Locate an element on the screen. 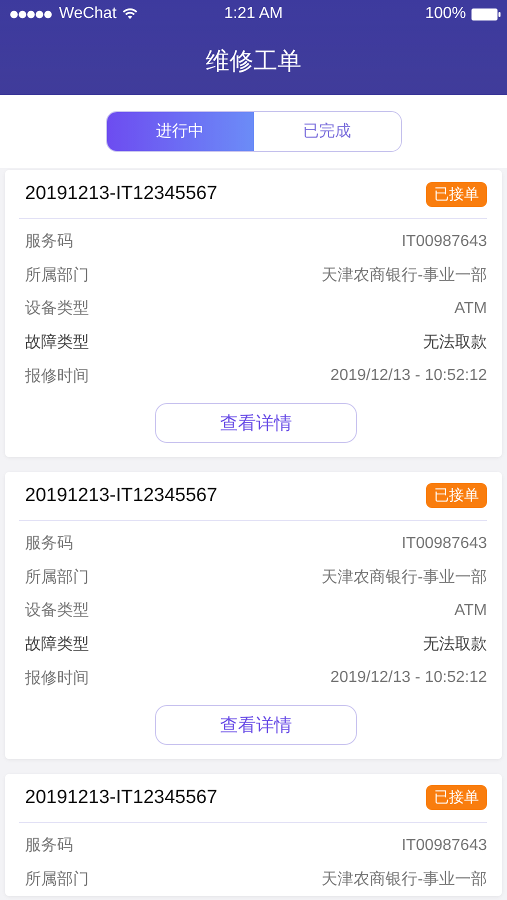 This screenshot has width=507, height=900. signal-icon is located at coordinates (32, 14).